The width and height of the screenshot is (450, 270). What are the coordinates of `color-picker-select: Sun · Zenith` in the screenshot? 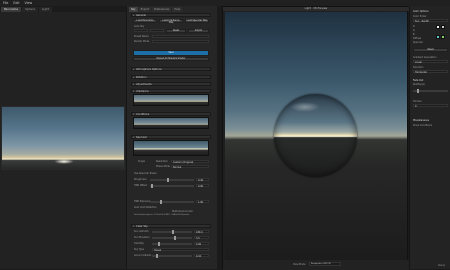 It's located at (430, 21).